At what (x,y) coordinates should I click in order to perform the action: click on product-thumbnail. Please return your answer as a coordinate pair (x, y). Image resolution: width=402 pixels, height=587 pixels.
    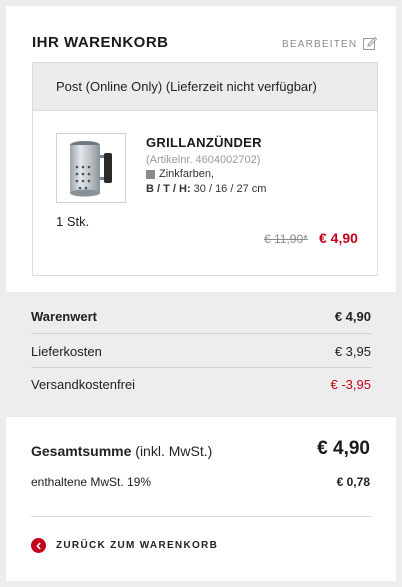
    Looking at the image, I should click on (91, 168).